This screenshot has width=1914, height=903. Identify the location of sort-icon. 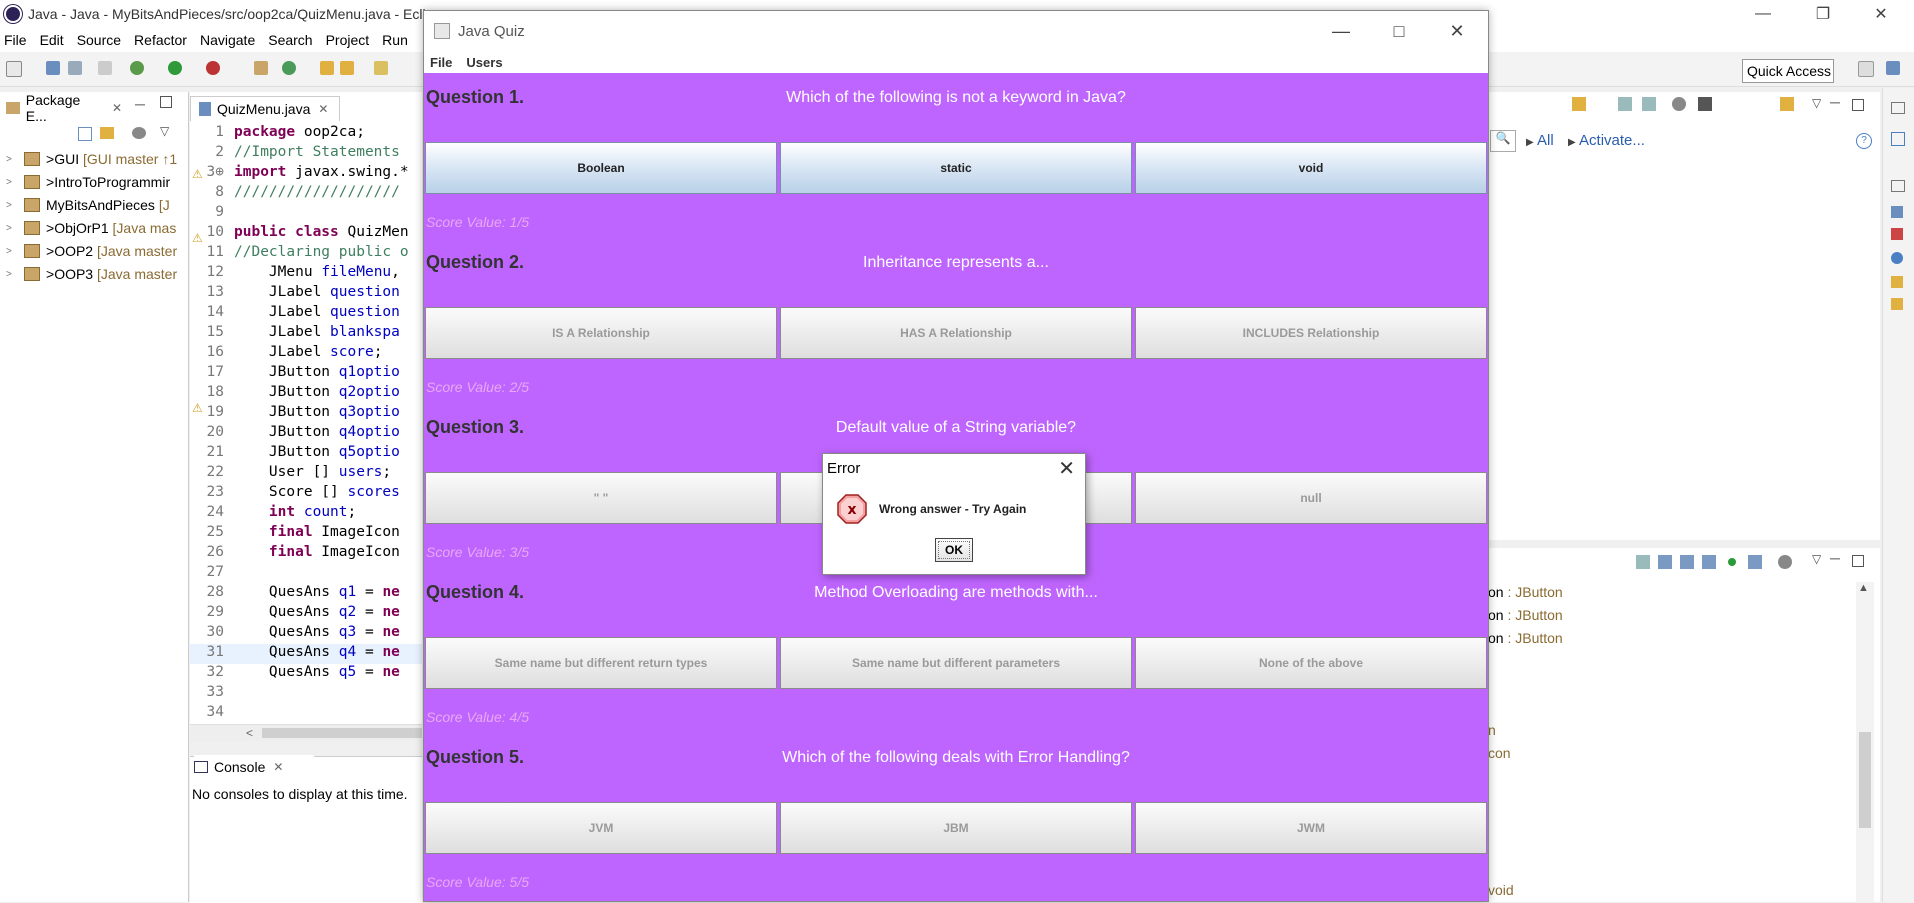
(1665, 562).